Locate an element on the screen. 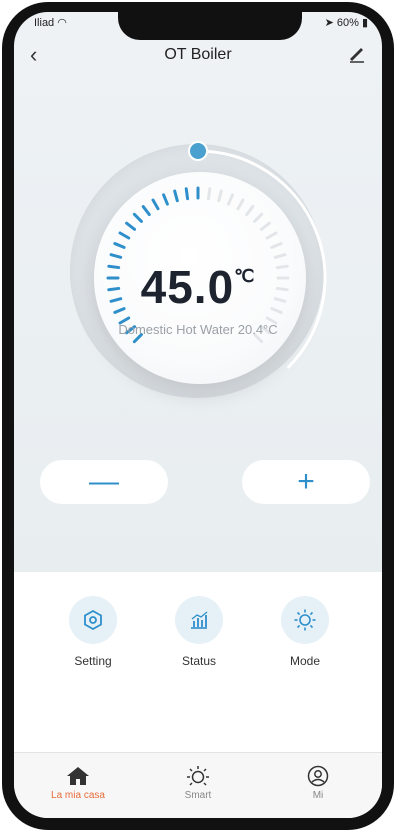  setting-icon-circle is located at coordinates (93, 620).